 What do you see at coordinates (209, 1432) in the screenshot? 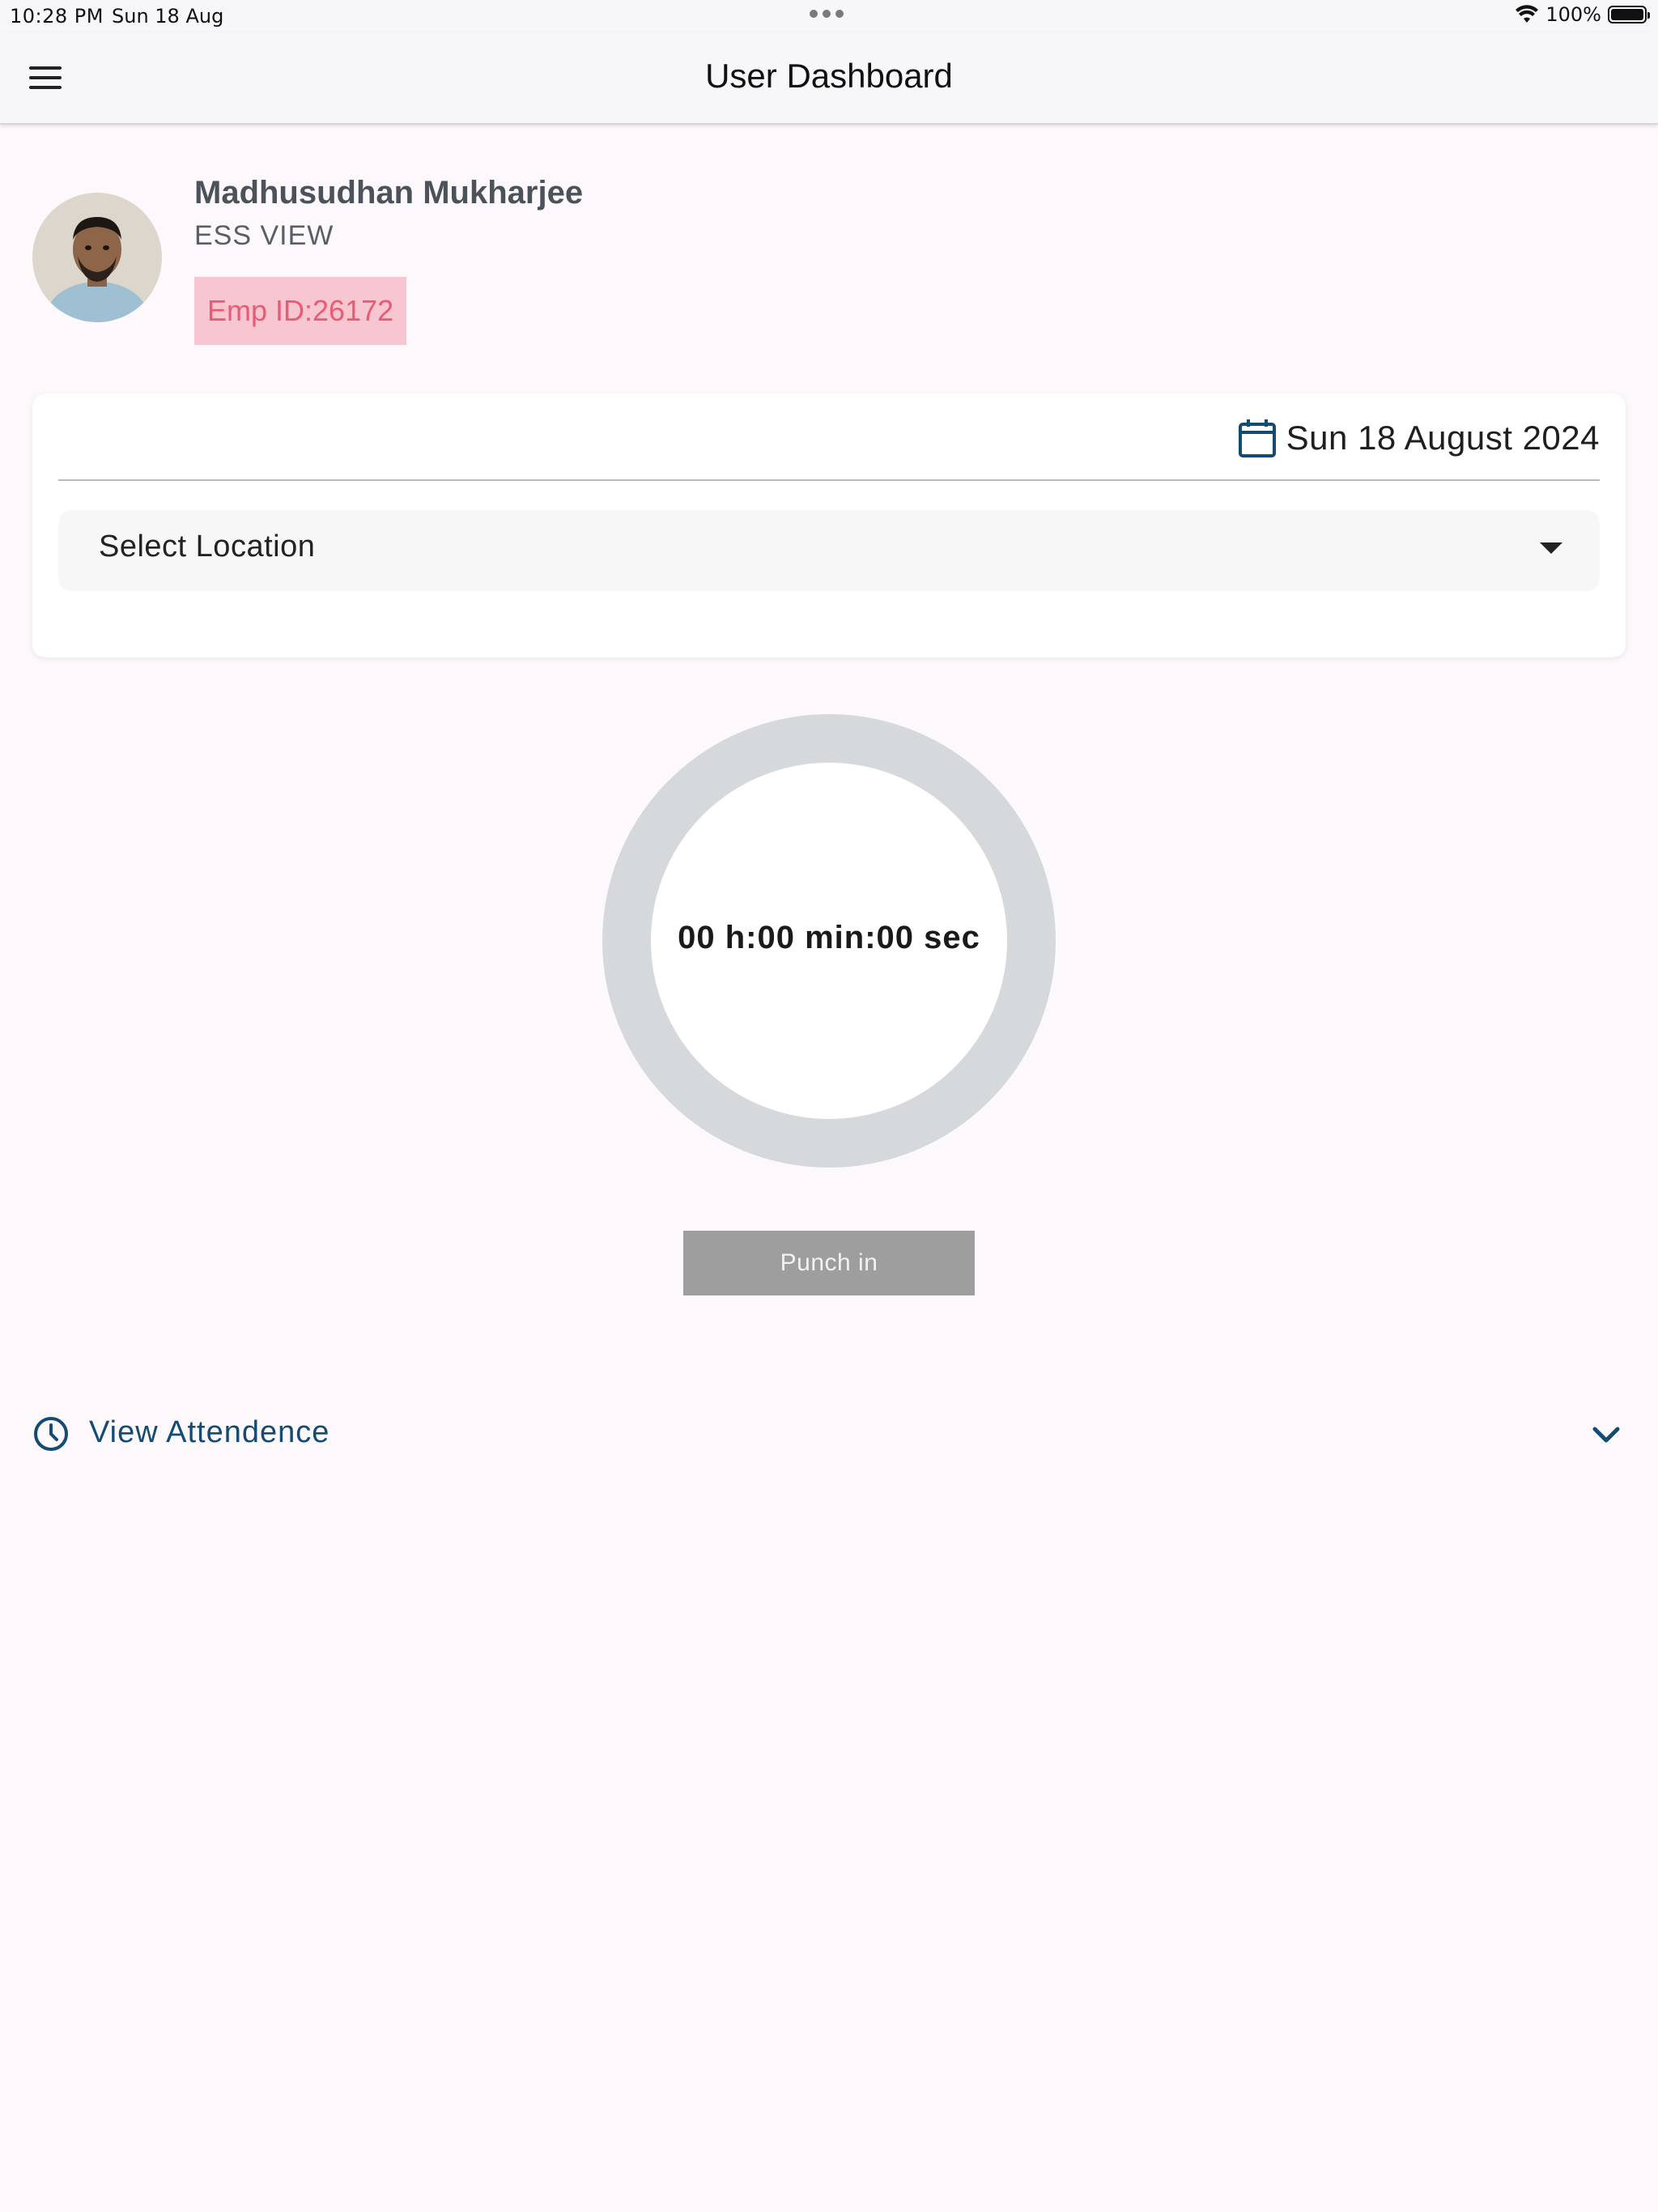
I see `view-attendance-label: View Attendence` at bounding box center [209, 1432].